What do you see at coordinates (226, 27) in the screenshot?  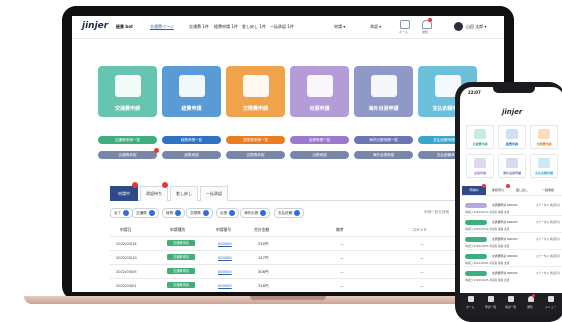 I see `nav-link-expense: 経費申請 1件` at bounding box center [226, 27].